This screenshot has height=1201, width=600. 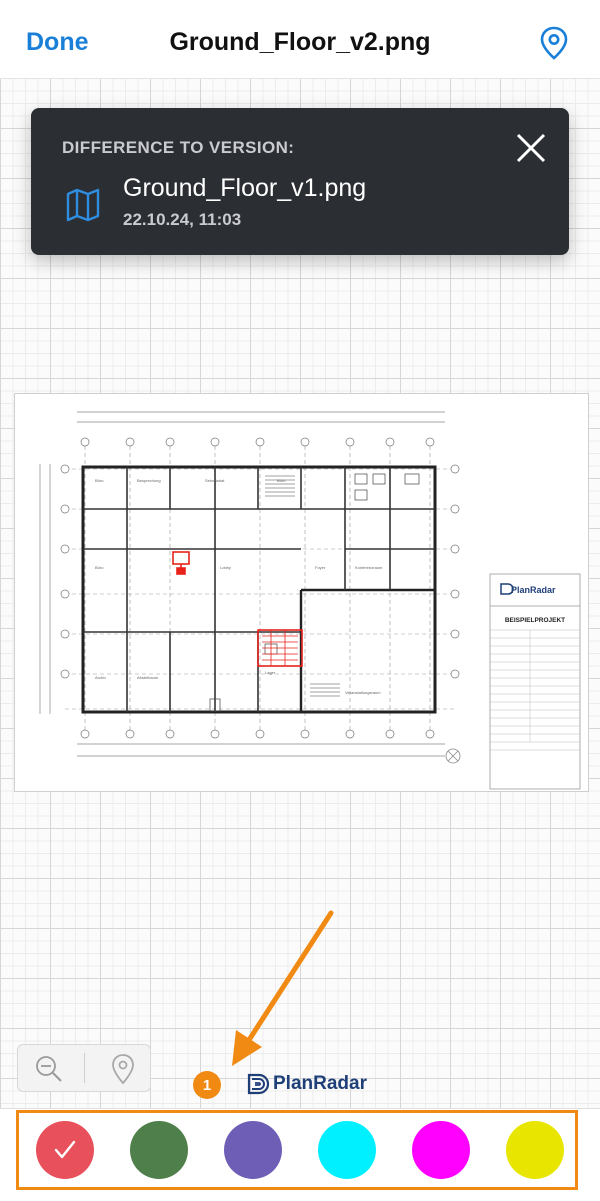 What do you see at coordinates (207, 1085) in the screenshot?
I see `step-badge: 1` at bounding box center [207, 1085].